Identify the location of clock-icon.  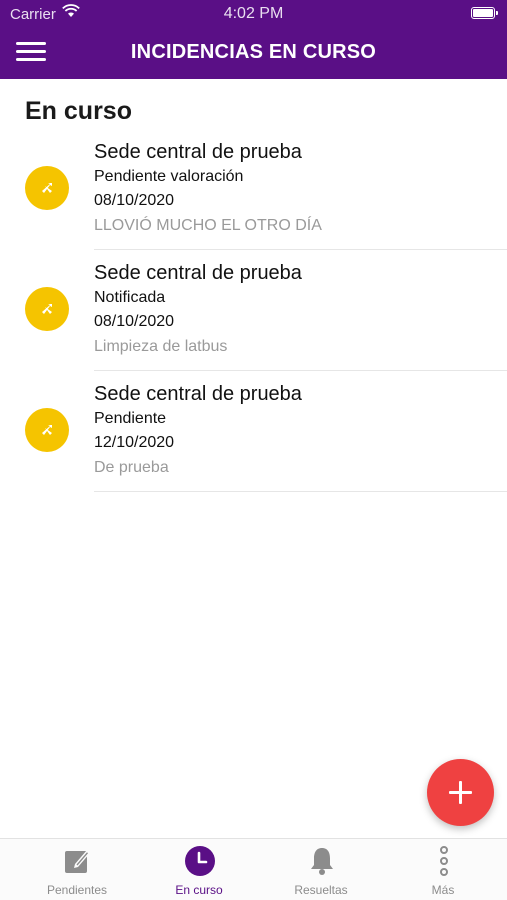
(200, 861).